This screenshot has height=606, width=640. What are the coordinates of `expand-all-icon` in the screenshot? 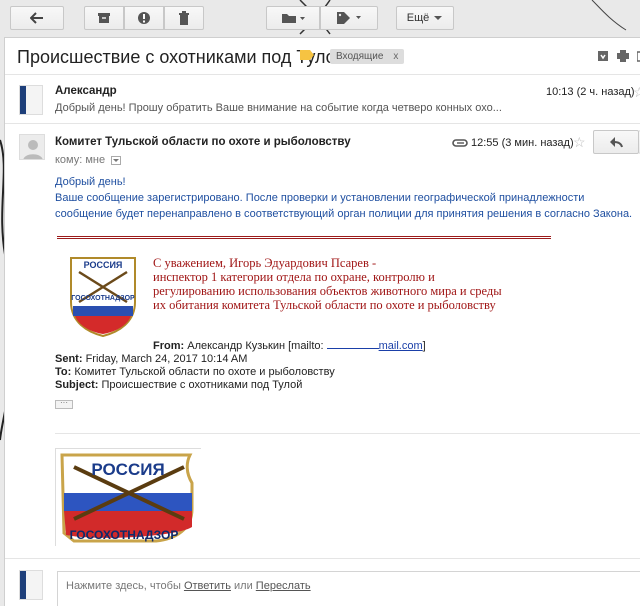 It's located at (603, 56).